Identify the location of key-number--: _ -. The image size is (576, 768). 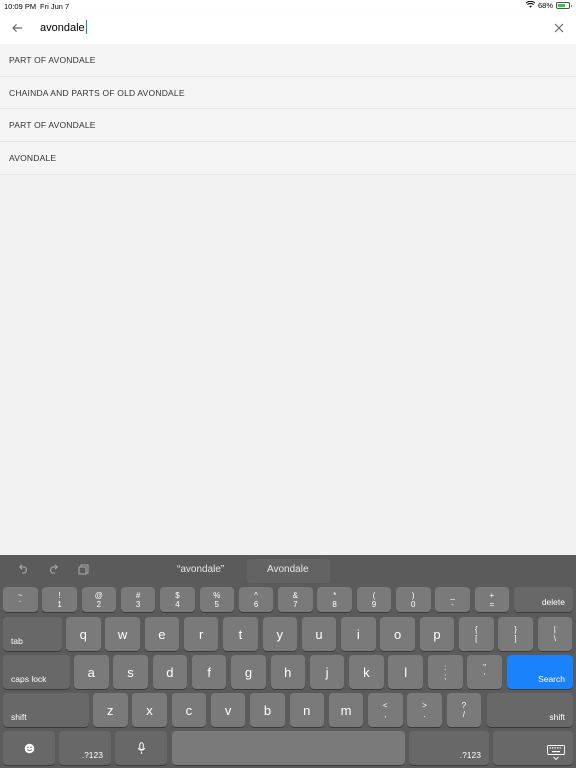
(452, 599).